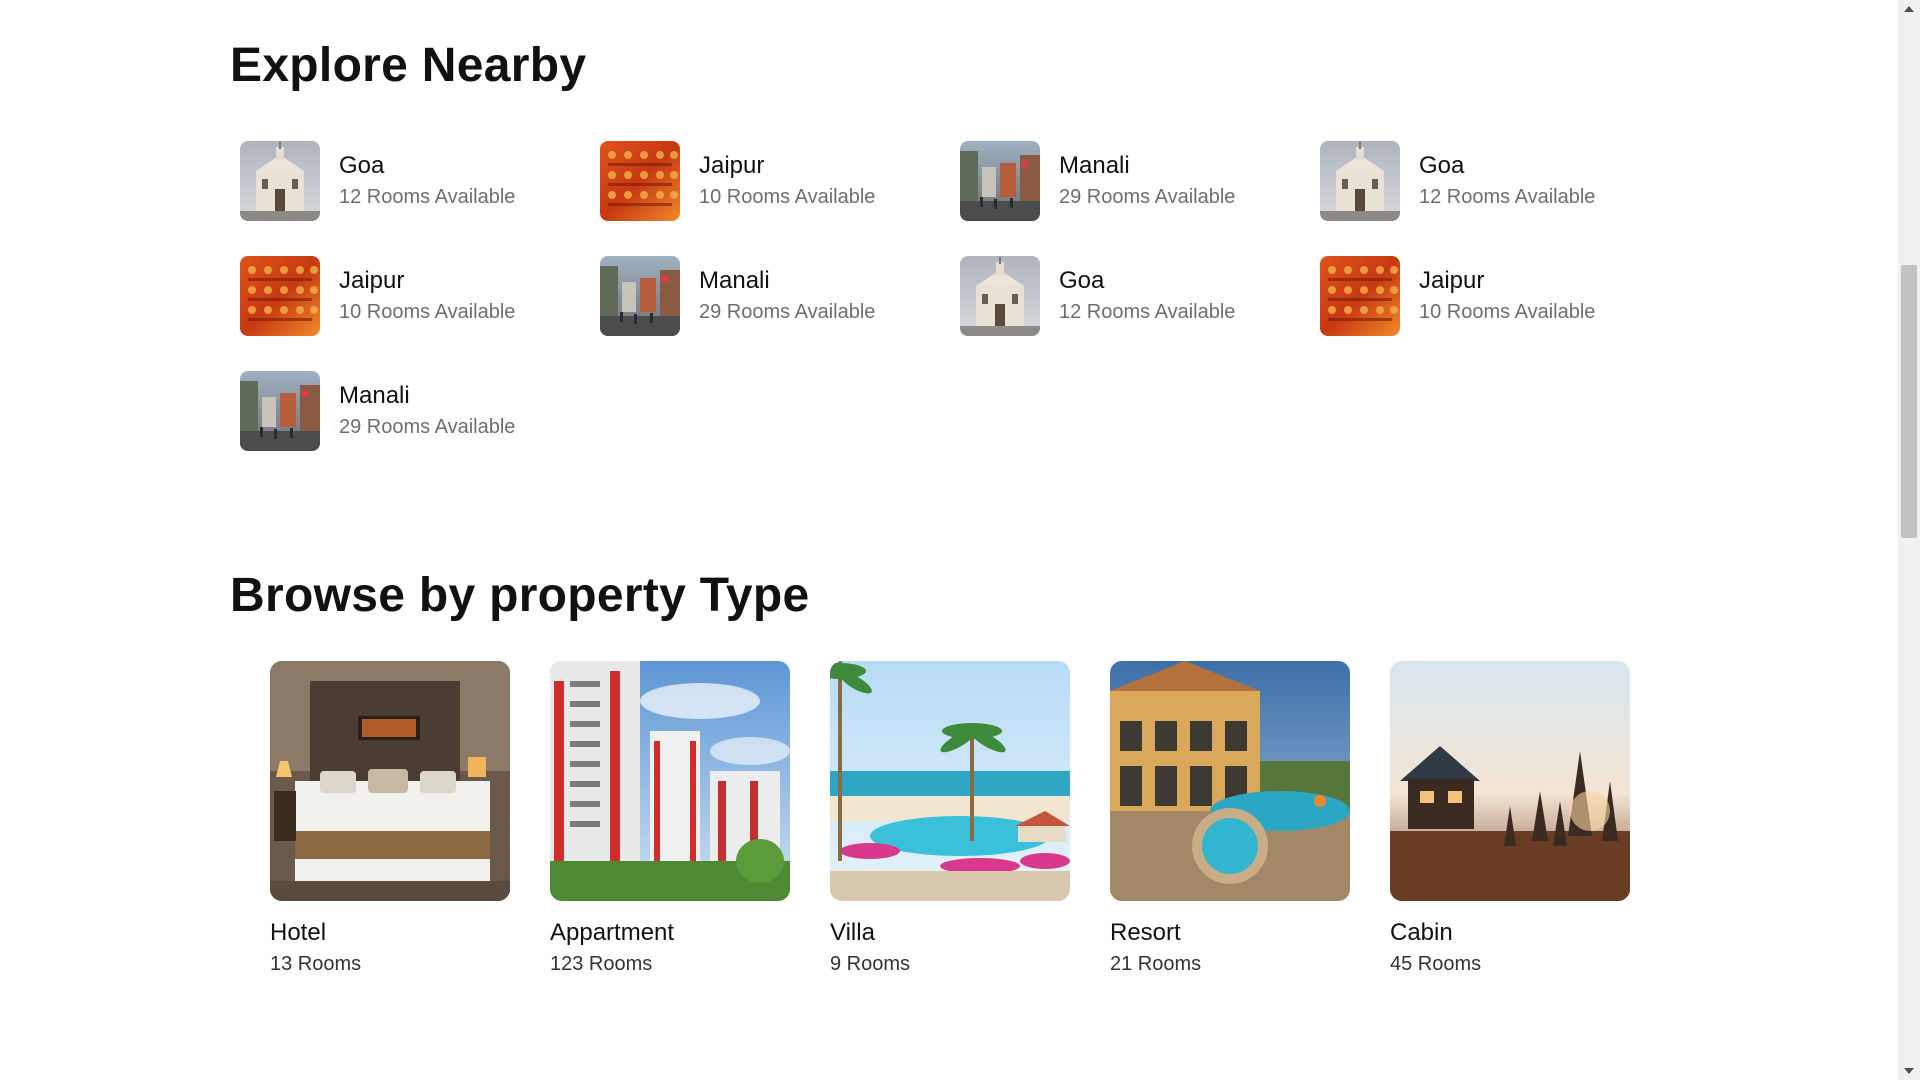  What do you see at coordinates (408, 65) in the screenshot?
I see `explore-nearby-title: Explore Nearby` at bounding box center [408, 65].